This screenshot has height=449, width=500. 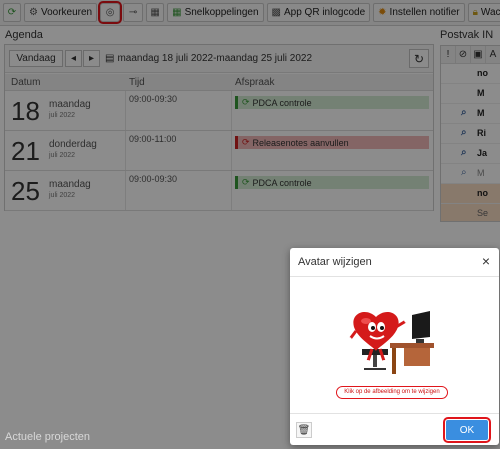 What do you see at coordinates (335, 262) in the screenshot?
I see `modal-title: Avatar wijzigen` at bounding box center [335, 262].